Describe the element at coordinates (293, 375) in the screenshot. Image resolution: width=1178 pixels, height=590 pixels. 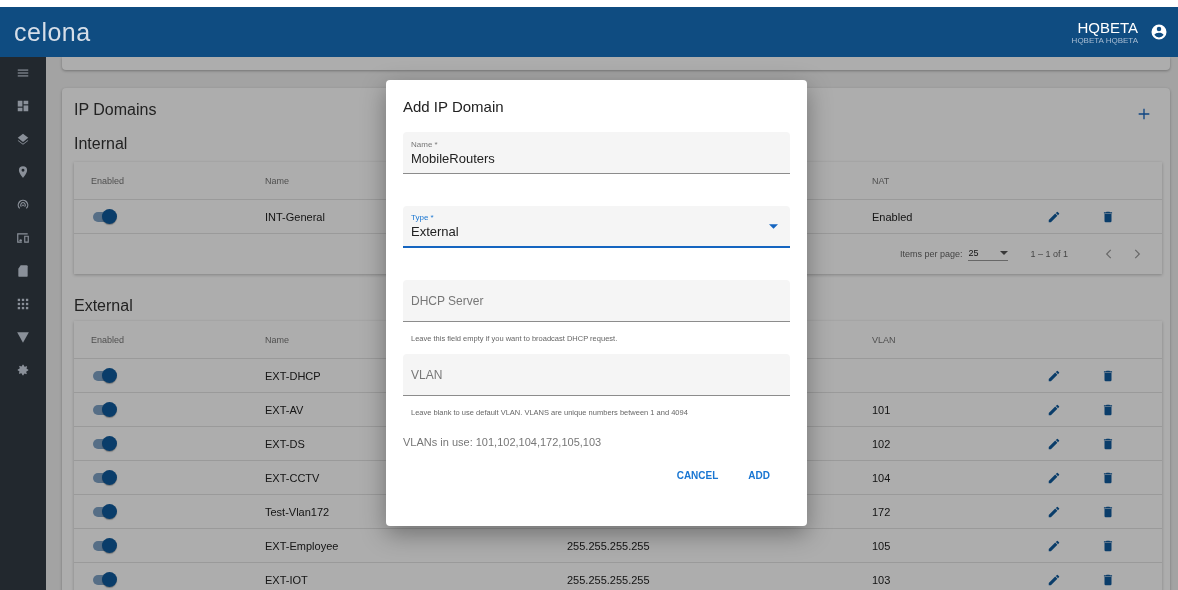
I see `table-cell: EXT-DHCP` at that location.